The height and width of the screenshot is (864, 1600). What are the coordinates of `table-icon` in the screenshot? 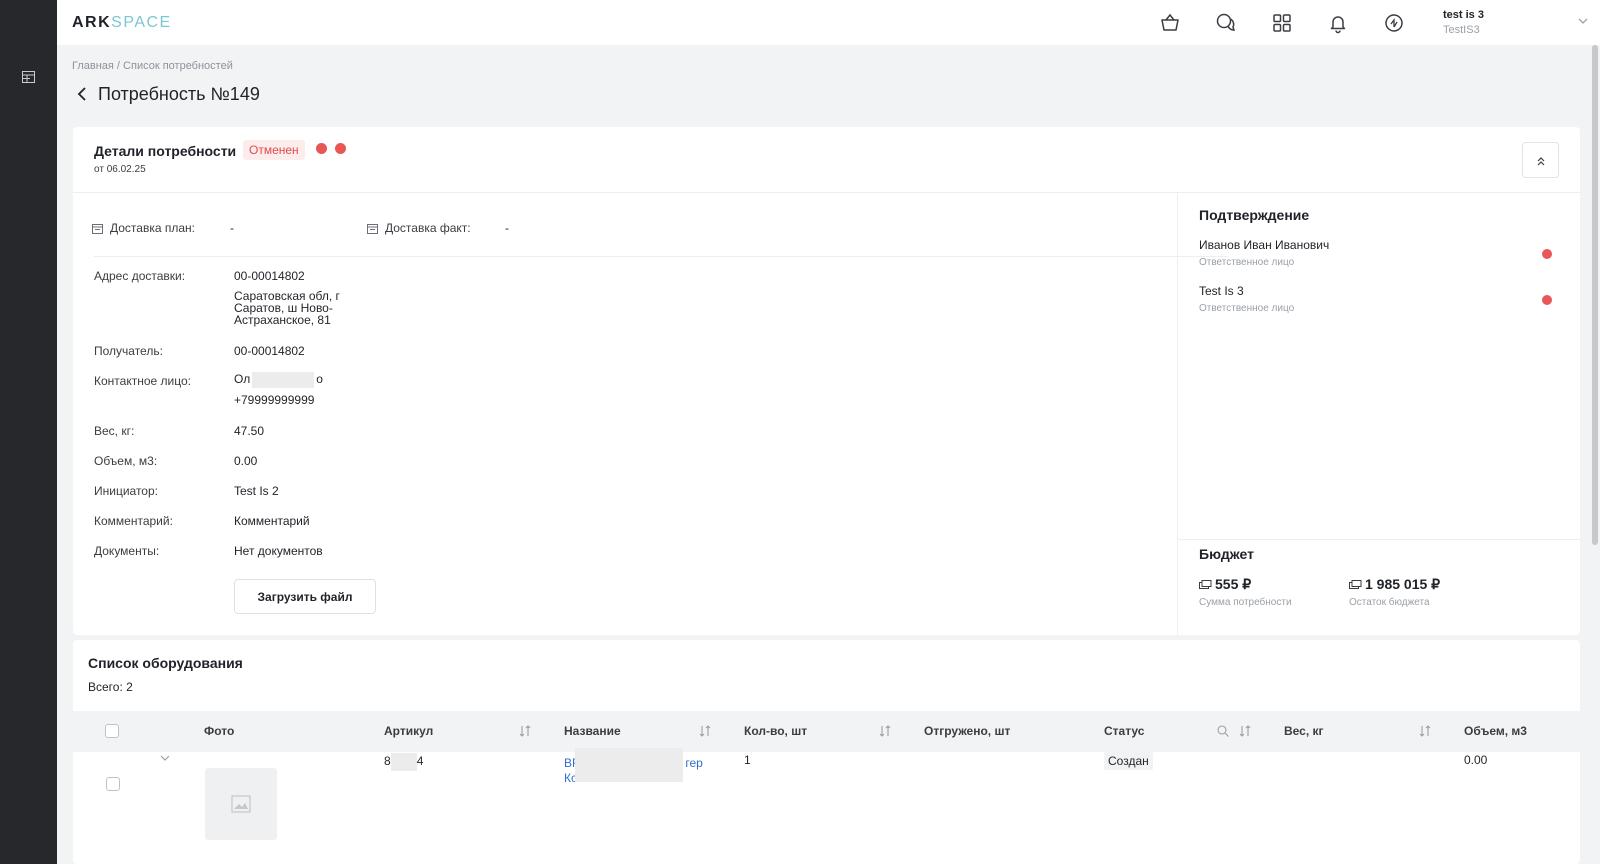 It's located at (28, 77).